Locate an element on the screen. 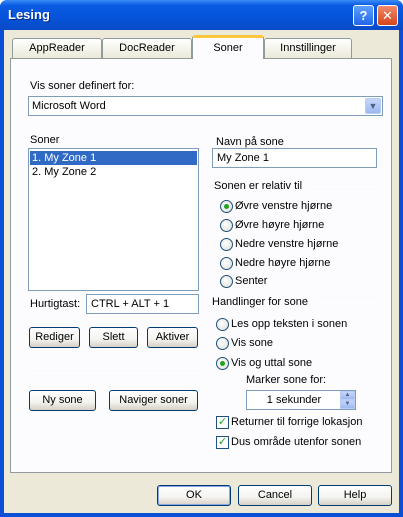 This screenshot has width=403, height=517. spin-up-icon: ▲ is located at coordinates (347, 395).